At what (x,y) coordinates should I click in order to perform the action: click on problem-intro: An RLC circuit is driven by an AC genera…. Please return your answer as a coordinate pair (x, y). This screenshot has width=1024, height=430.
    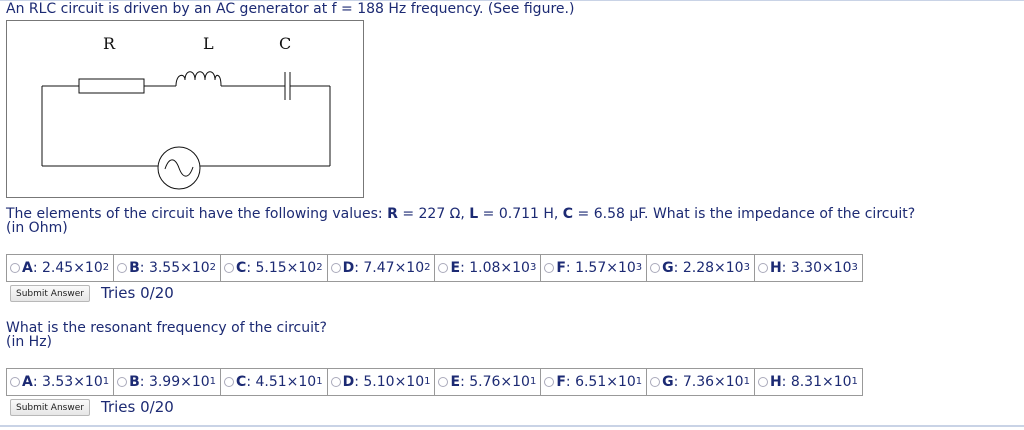
    Looking at the image, I should click on (290, 9).